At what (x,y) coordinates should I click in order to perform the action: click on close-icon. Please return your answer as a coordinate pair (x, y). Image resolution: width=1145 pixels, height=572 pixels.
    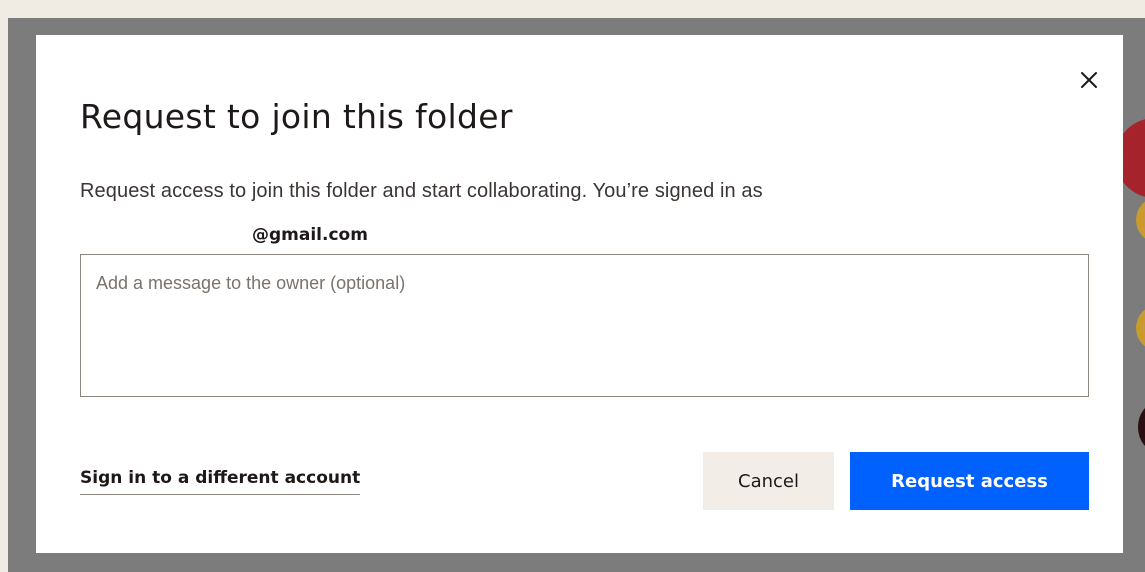
    Looking at the image, I should click on (1089, 80).